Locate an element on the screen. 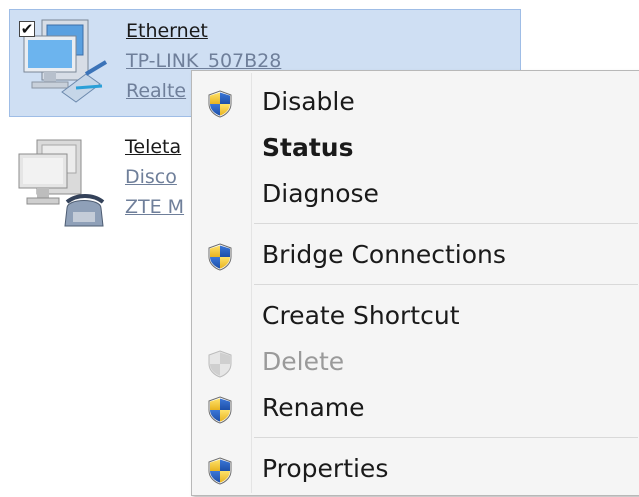  menu-item-label: Properties is located at coordinates (325, 468).